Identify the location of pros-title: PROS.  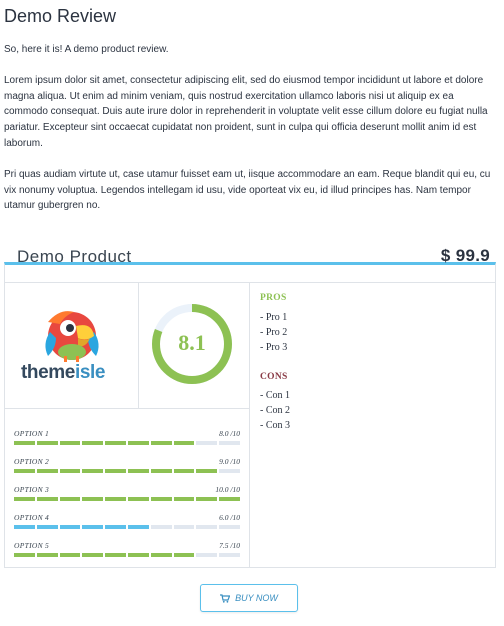
(273, 298).